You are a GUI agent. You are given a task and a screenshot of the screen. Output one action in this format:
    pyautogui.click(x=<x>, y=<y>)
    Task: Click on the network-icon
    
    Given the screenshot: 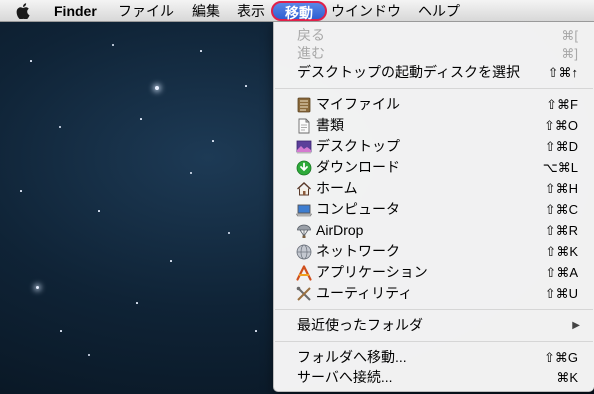 What is the action you would take?
    pyautogui.click(x=304, y=252)
    